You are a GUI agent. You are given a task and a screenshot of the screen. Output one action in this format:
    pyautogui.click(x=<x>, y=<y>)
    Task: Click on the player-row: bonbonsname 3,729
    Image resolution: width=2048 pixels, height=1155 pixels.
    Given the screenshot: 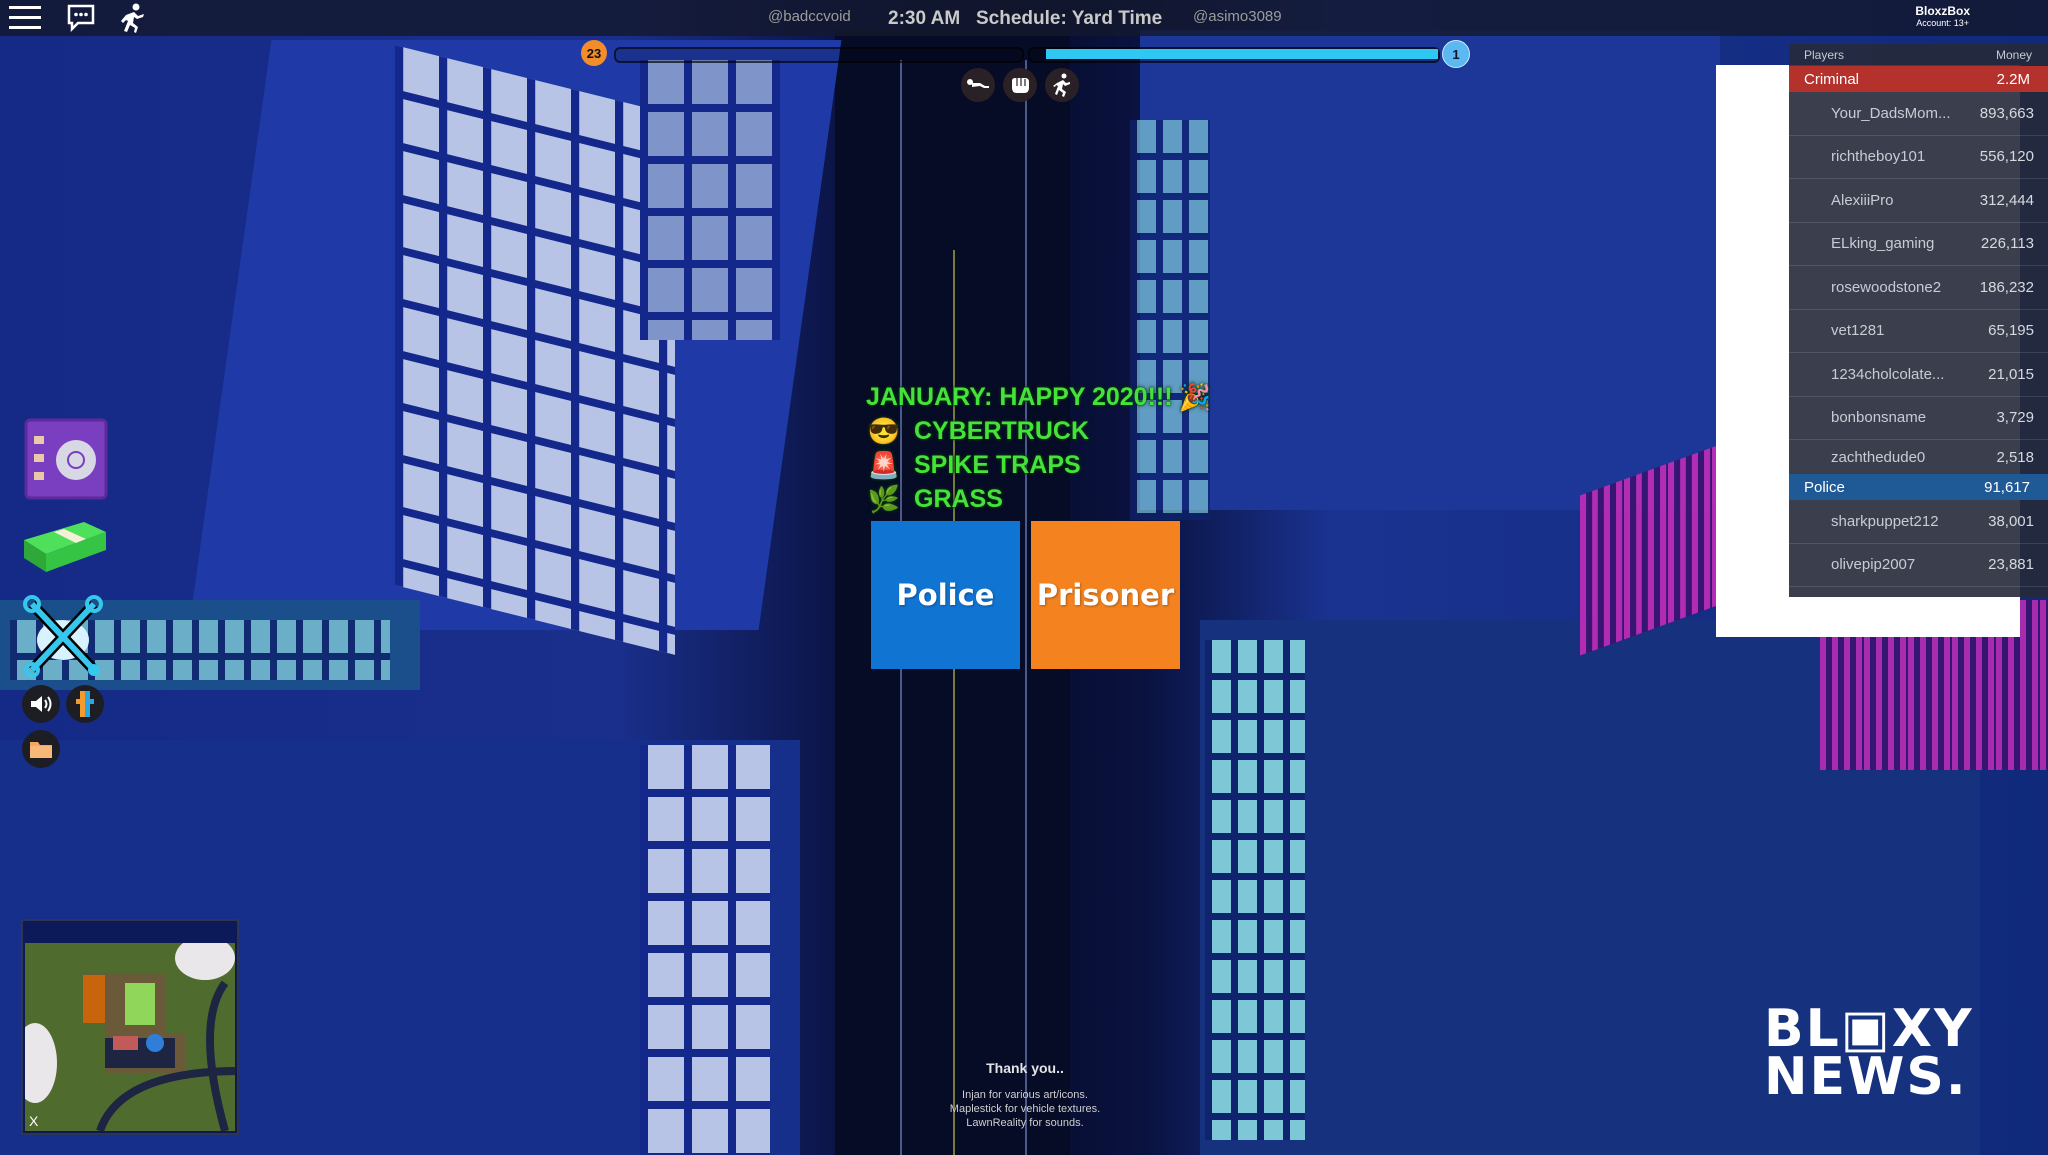 What is the action you would take?
    pyautogui.click(x=1918, y=418)
    